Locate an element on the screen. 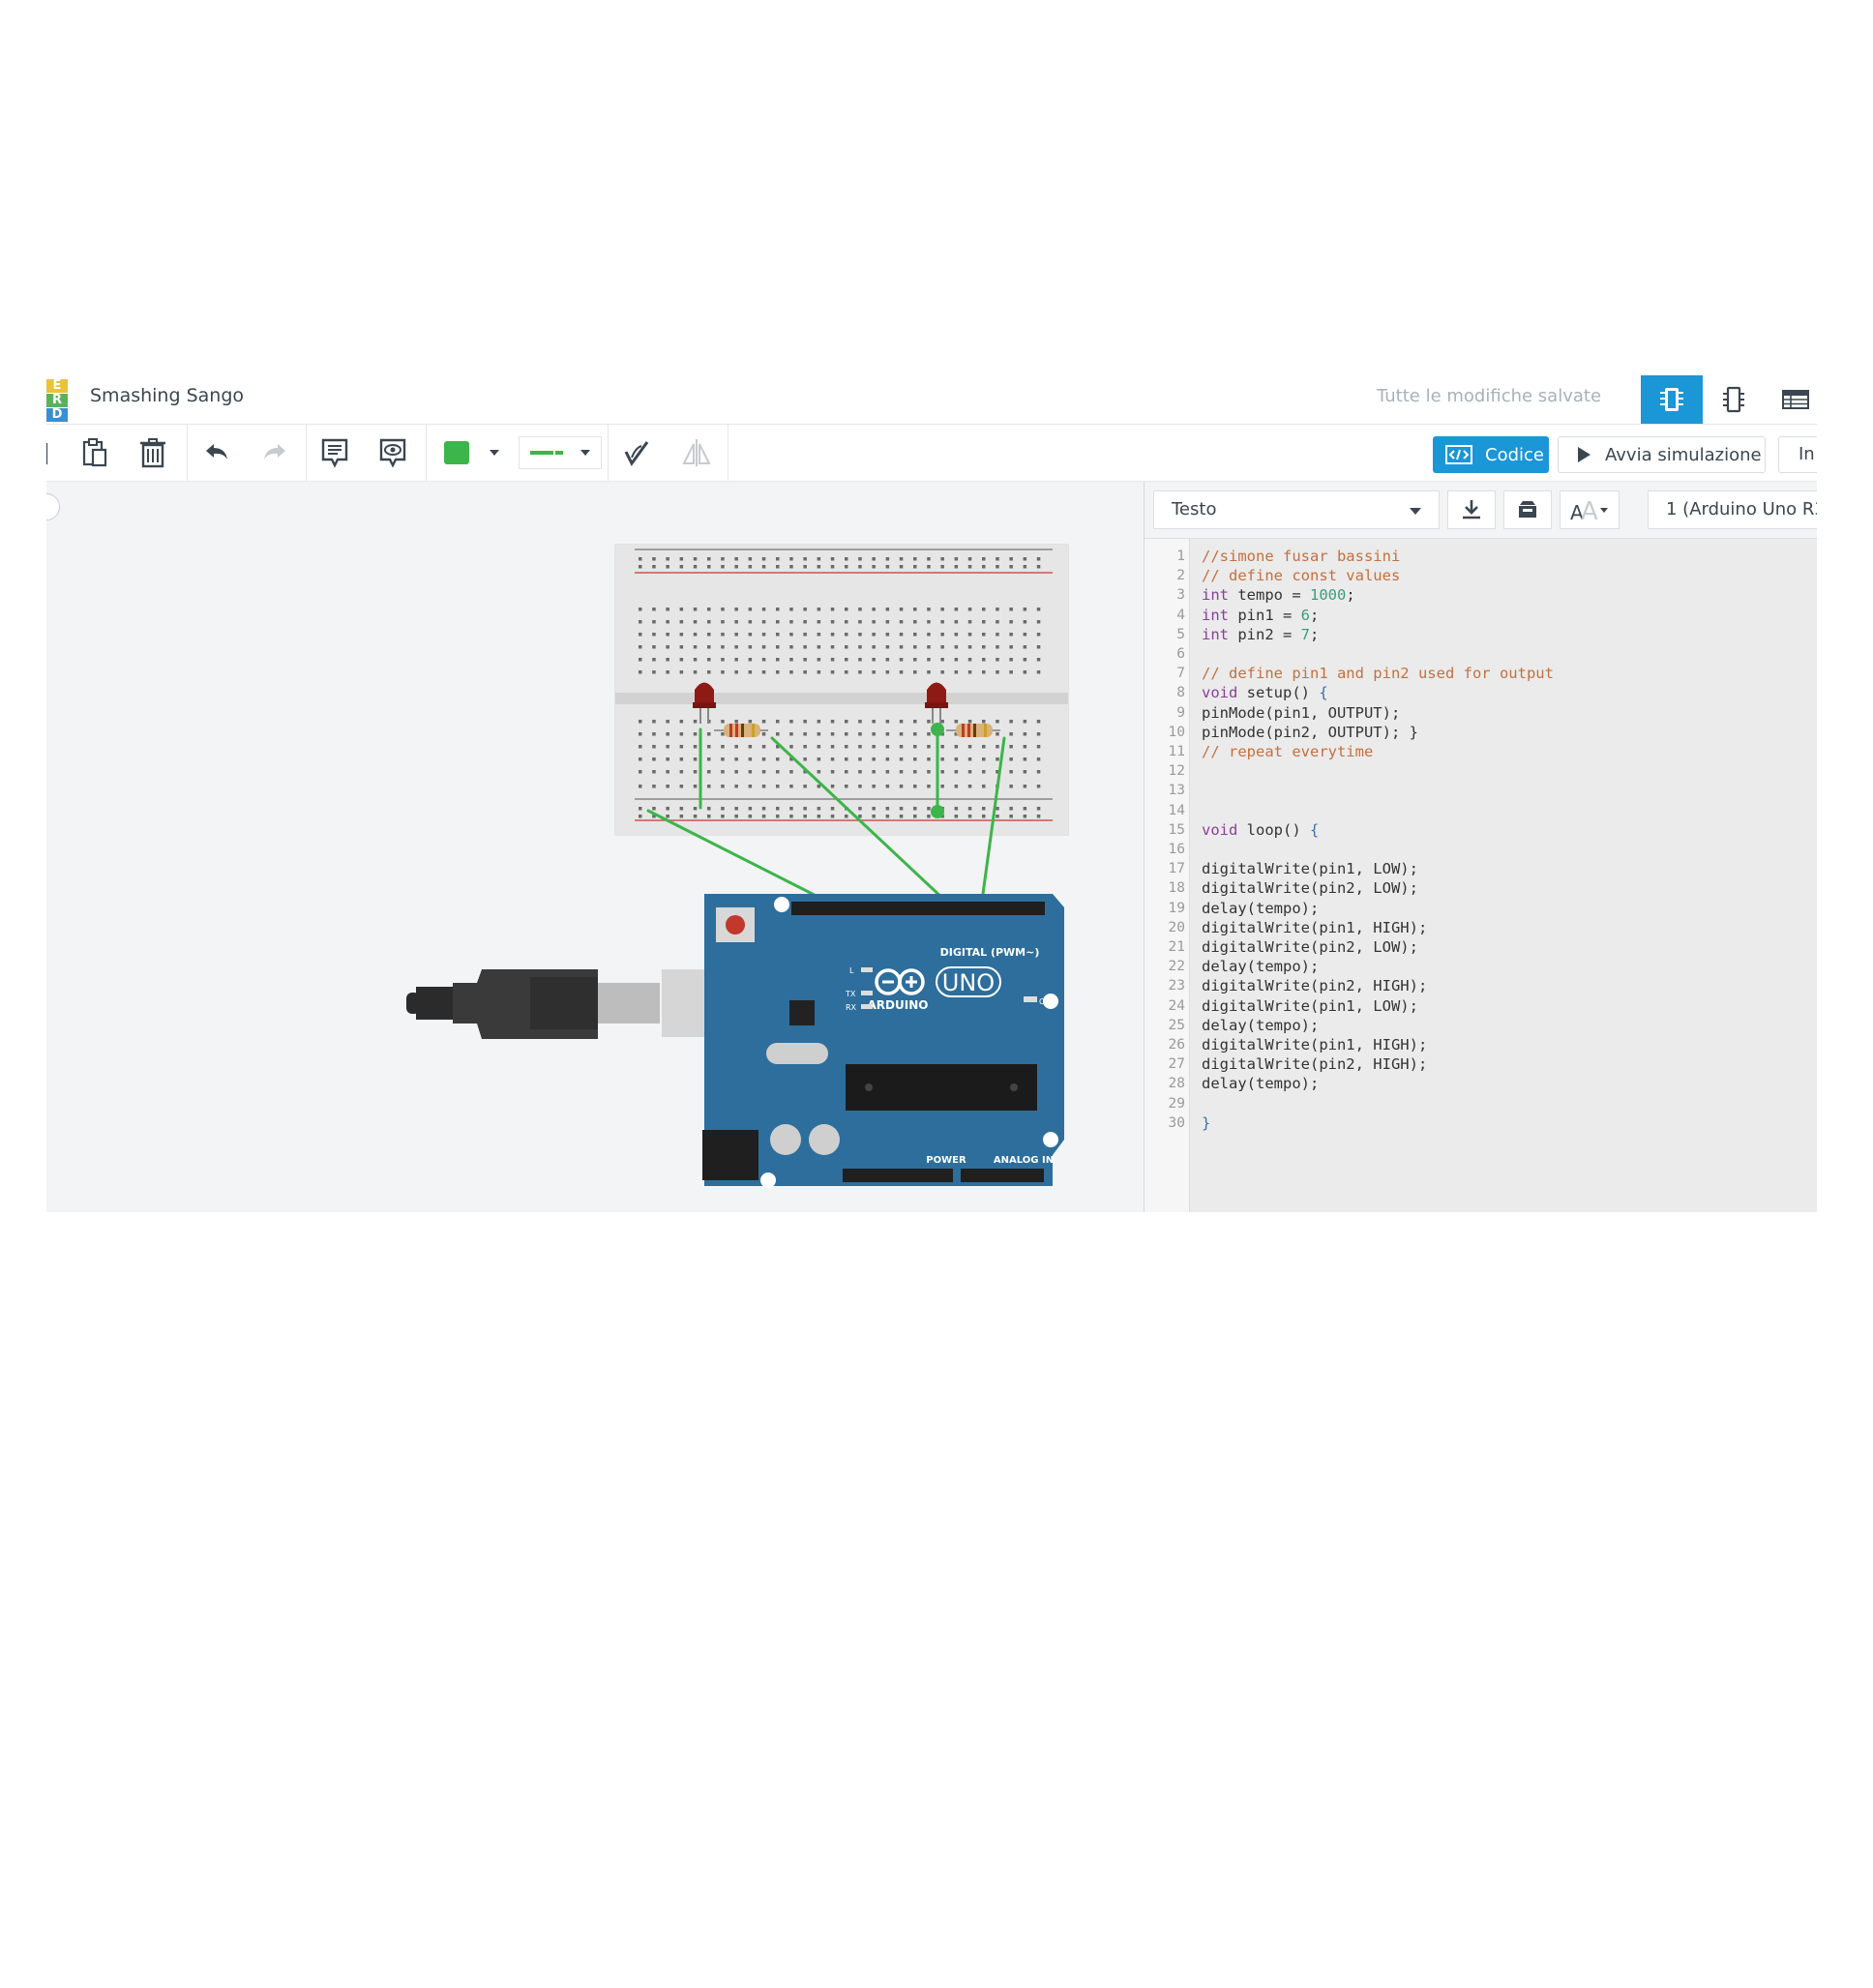 The height and width of the screenshot is (1988, 1873). delete-button is located at coordinates (153, 452).